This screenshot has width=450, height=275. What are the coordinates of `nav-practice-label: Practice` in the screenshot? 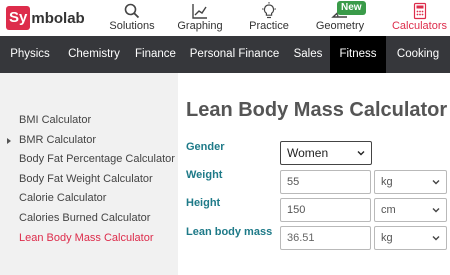 It's located at (269, 26).